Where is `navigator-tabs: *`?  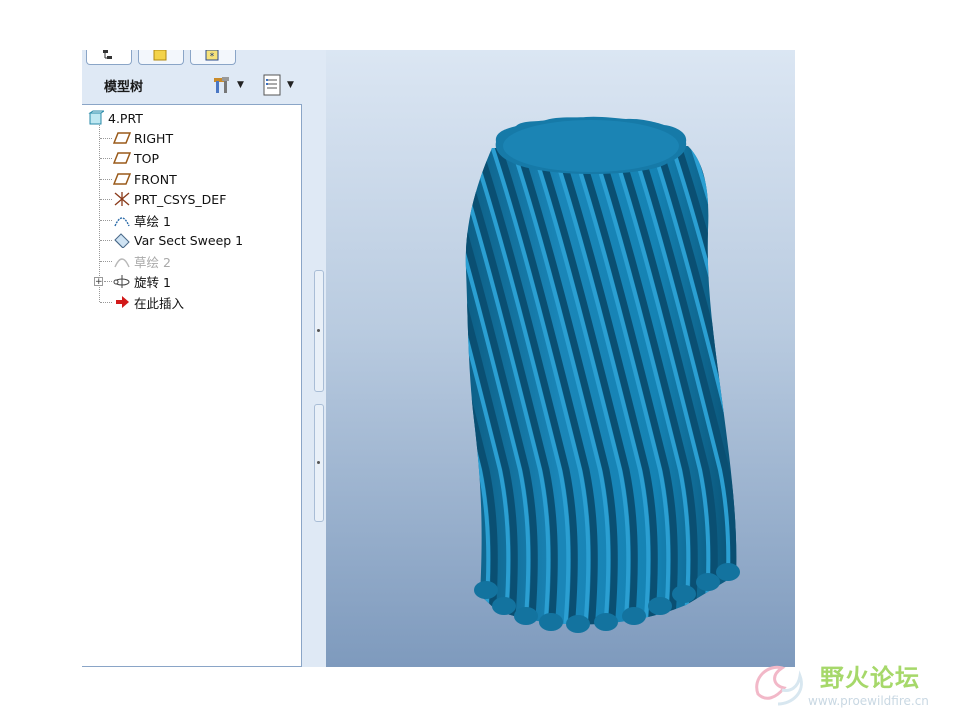 navigator-tabs: * is located at coordinates (204, 58).